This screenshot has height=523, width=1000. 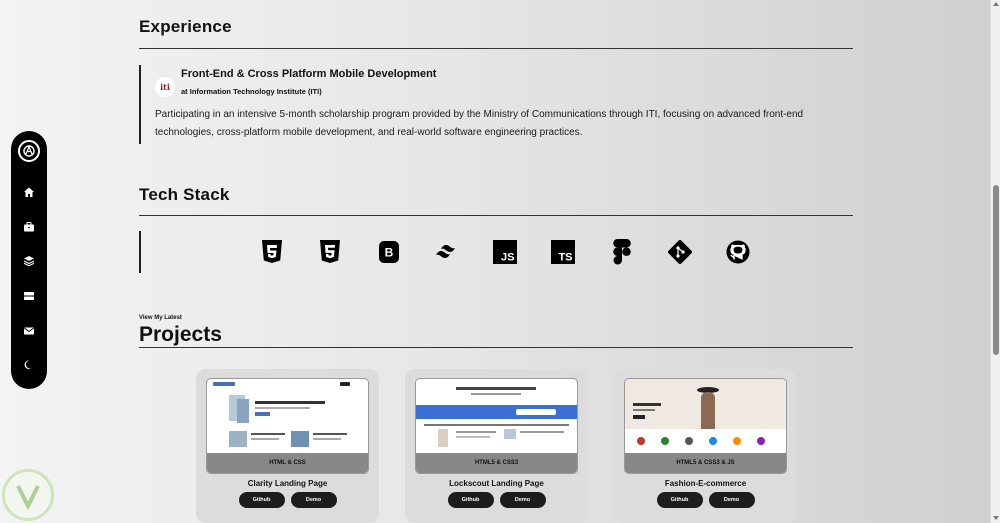 I want to click on project-screenshot: HTML5 & CSS3 & JS, so click(x=705, y=426).